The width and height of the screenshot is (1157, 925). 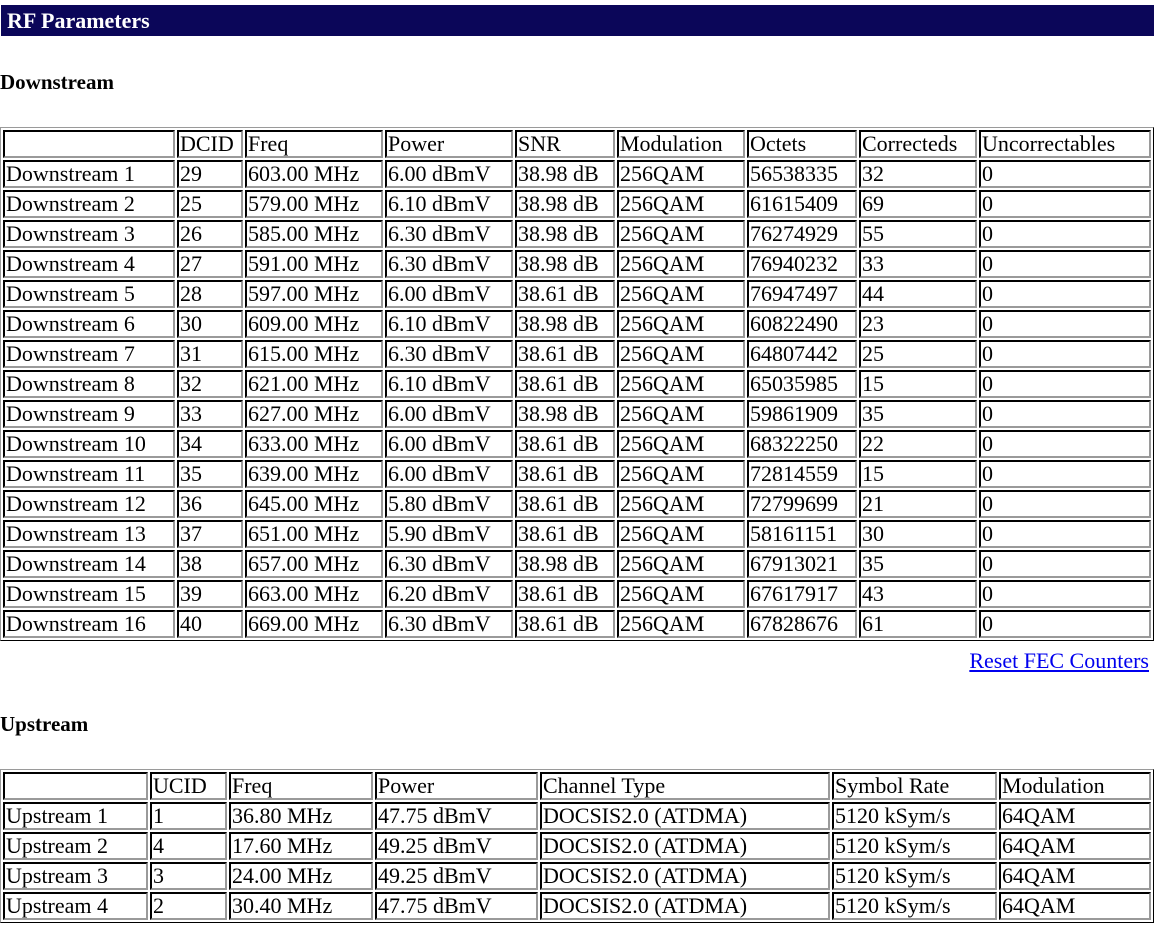 I want to click on row-label: Downstream 2, so click(x=89, y=204).